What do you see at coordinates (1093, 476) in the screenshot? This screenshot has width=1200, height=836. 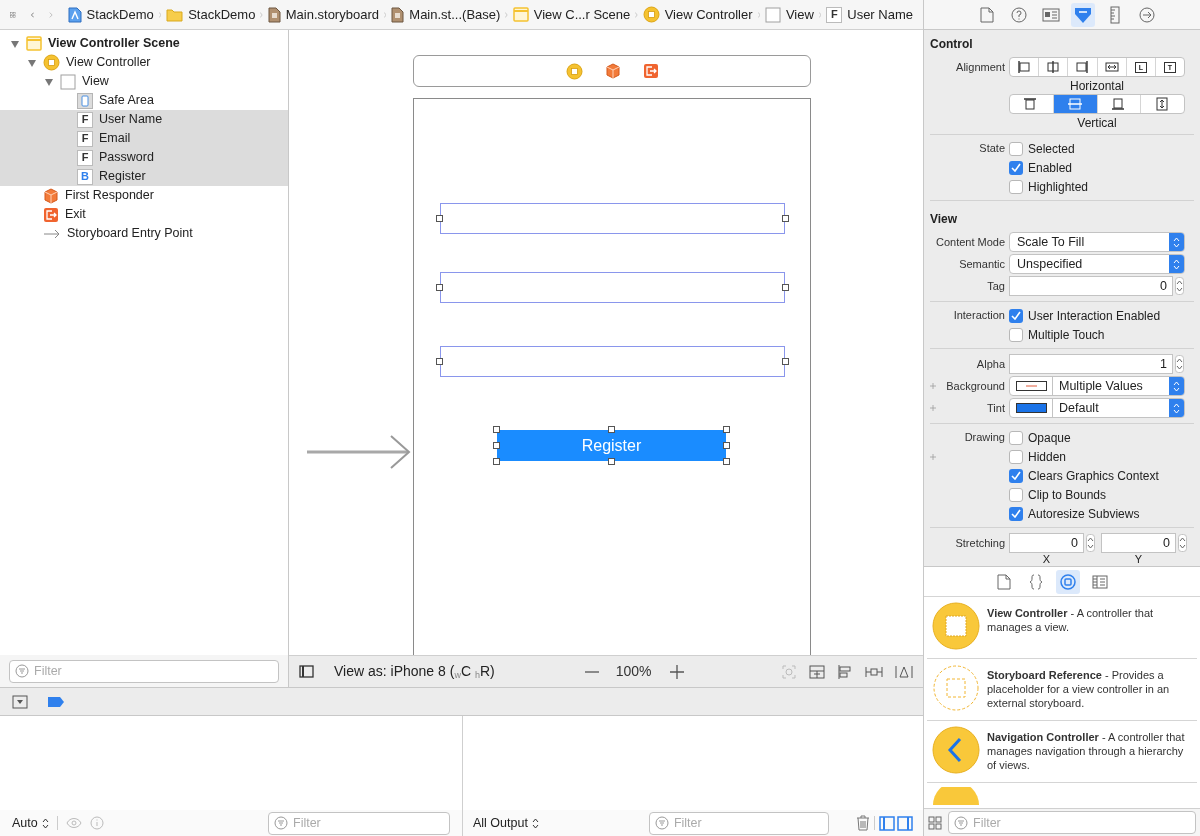 I see `checkbox-label: Clears Graphics Context` at bounding box center [1093, 476].